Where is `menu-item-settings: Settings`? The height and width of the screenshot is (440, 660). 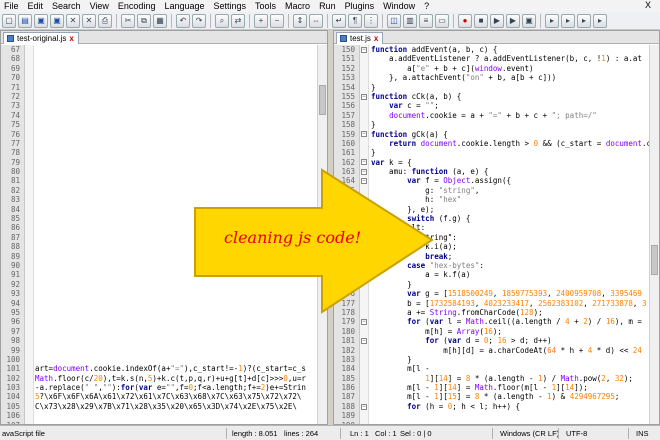
menu-item-settings: Settings is located at coordinates (231, 6).